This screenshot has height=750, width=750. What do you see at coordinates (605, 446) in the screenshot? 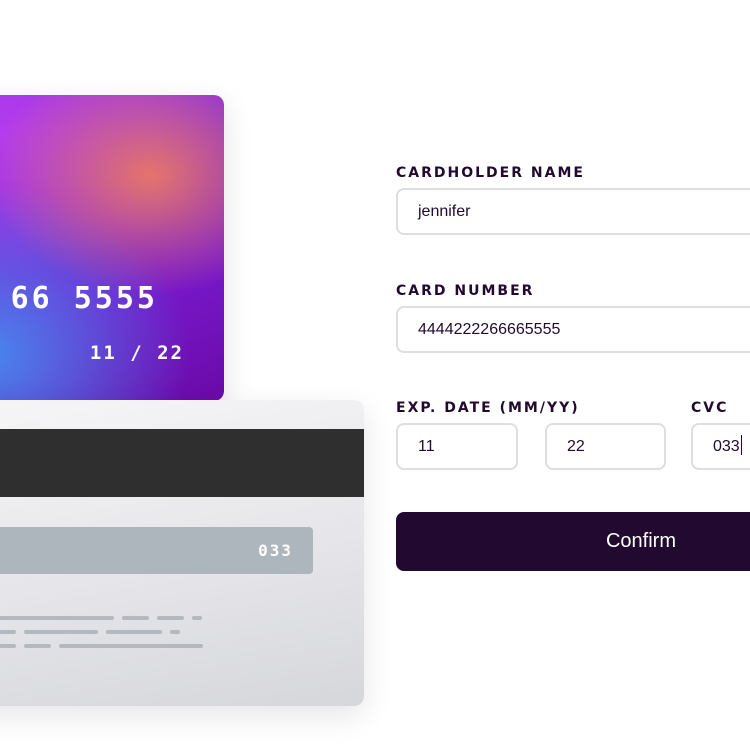
I see `exp-year-field: 22` at bounding box center [605, 446].